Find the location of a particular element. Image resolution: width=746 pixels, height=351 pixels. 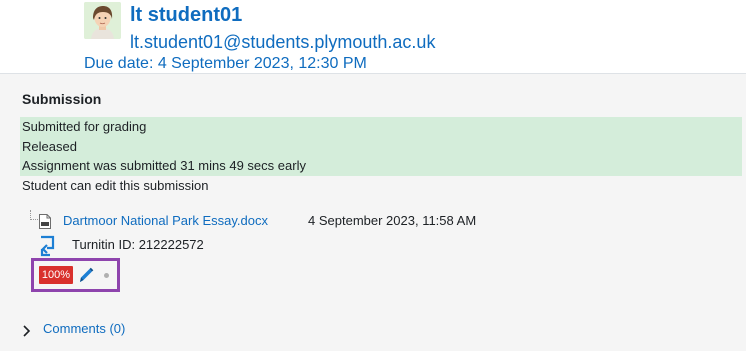

file-tree-connector is located at coordinates (34, 215).